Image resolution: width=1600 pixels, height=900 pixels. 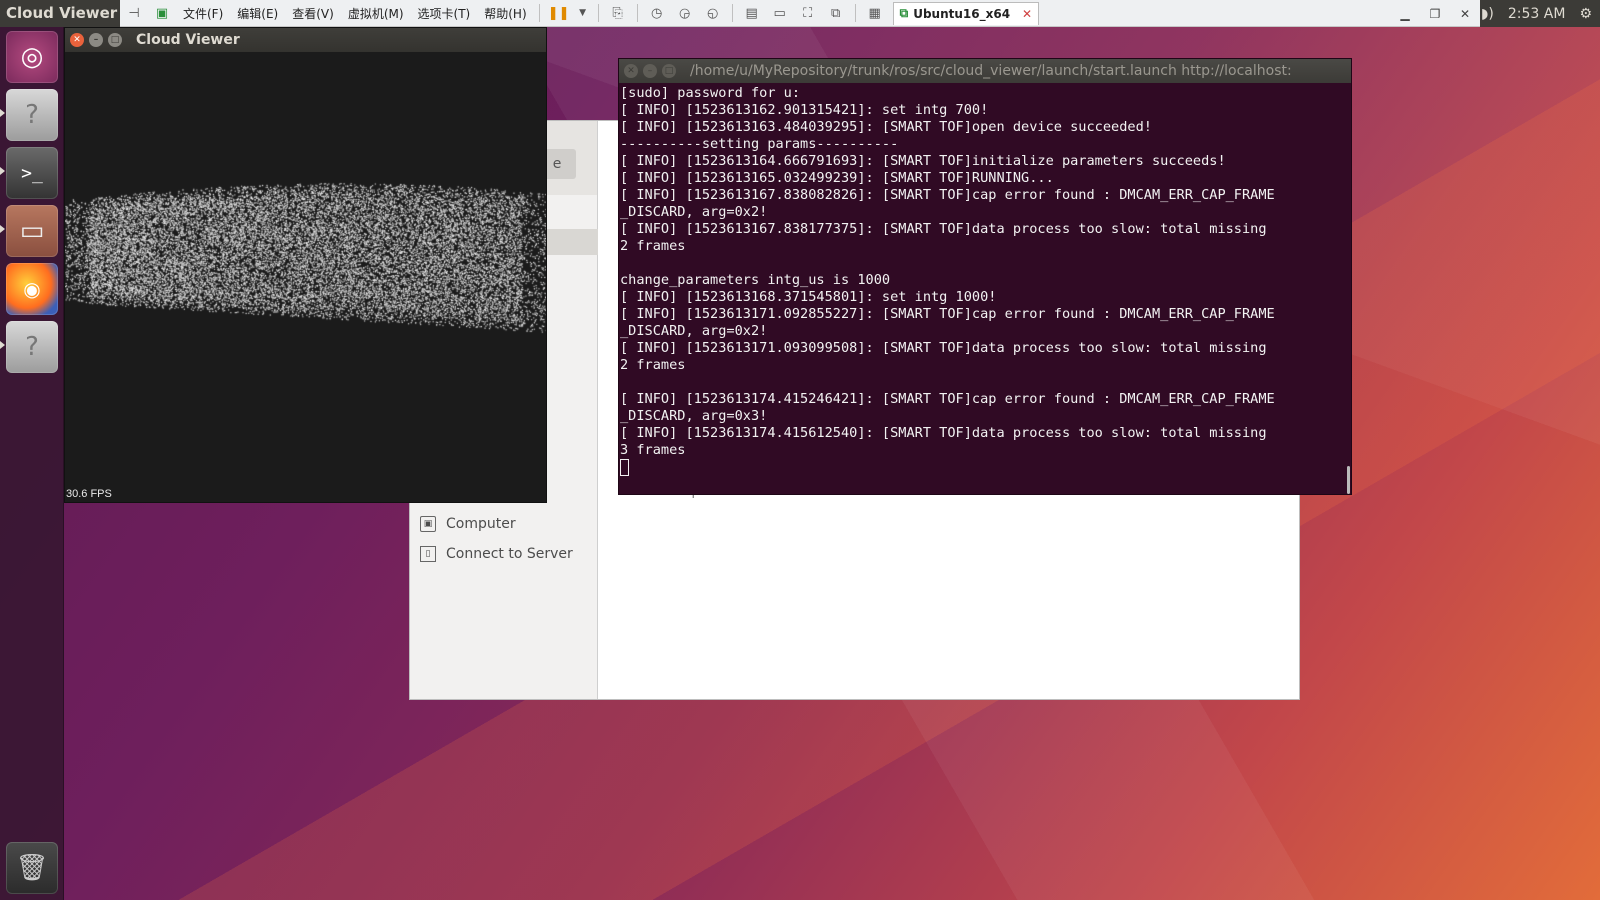 I want to click on menu-help: 帮助(H), so click(x=505, y=13).